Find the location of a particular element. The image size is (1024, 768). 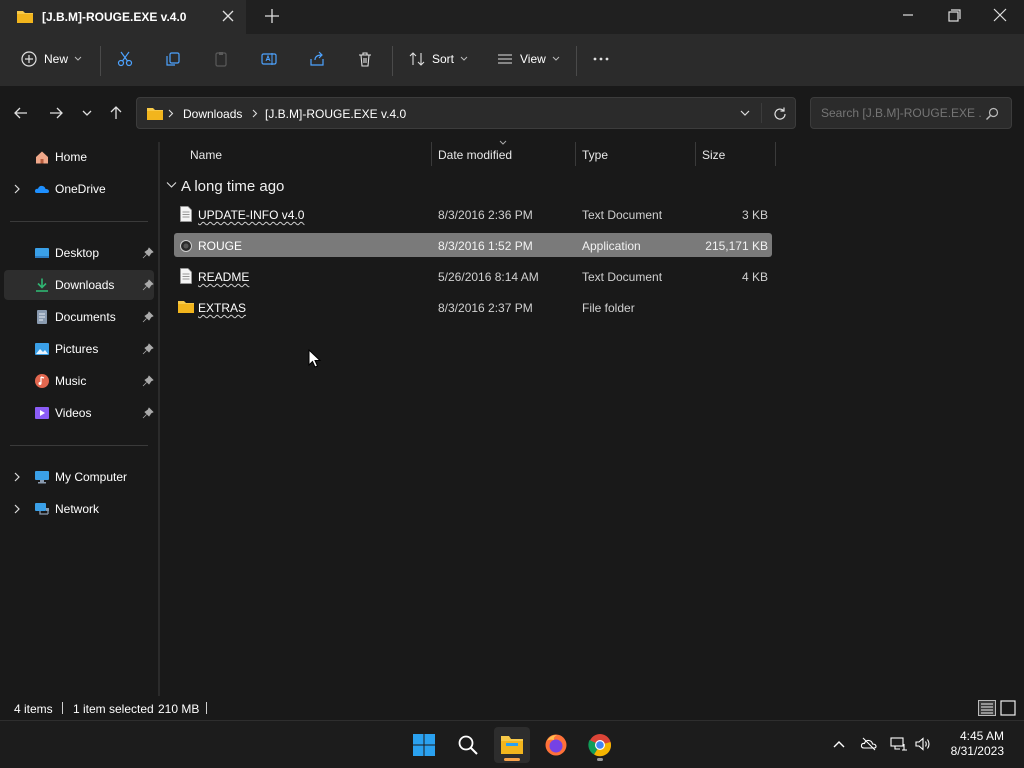

sidebar-item-pictures: Pictures is located at coordinates (79, 349).